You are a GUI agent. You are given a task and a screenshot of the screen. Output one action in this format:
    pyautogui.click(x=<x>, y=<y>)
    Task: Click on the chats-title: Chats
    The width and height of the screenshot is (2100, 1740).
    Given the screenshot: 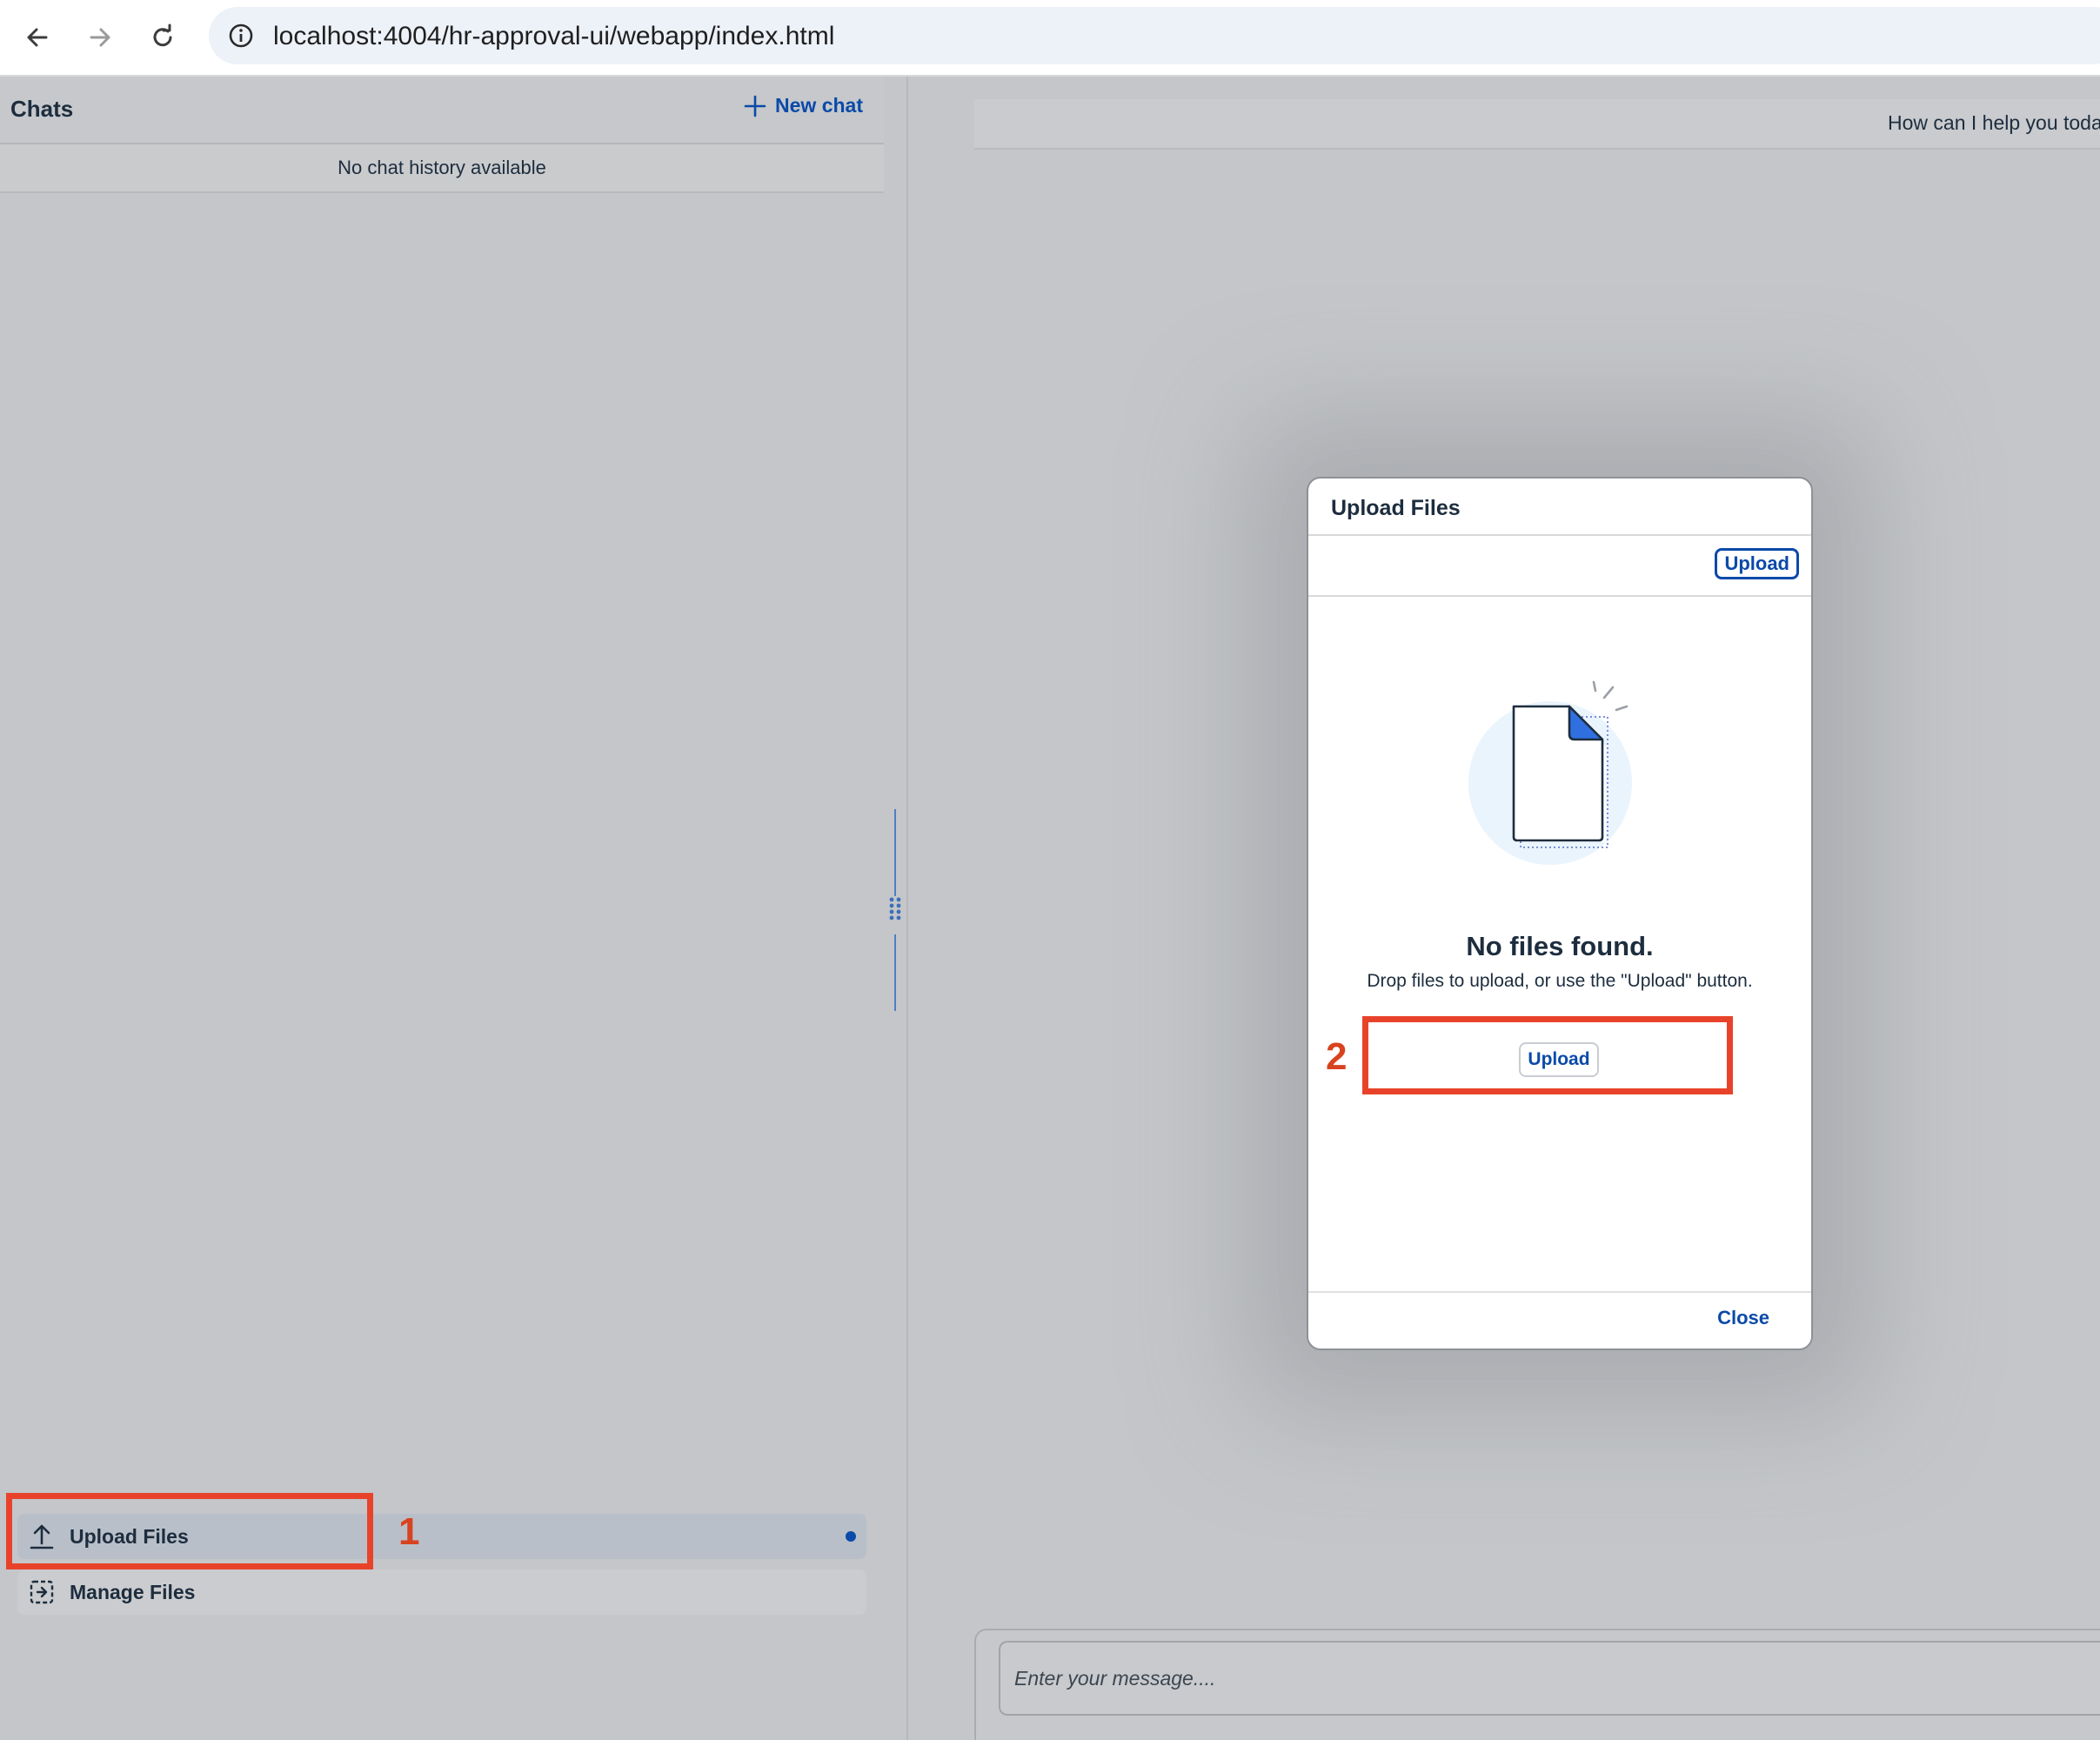 What is the action you would take?
    pyautogui.click(x=42, y=109)
    